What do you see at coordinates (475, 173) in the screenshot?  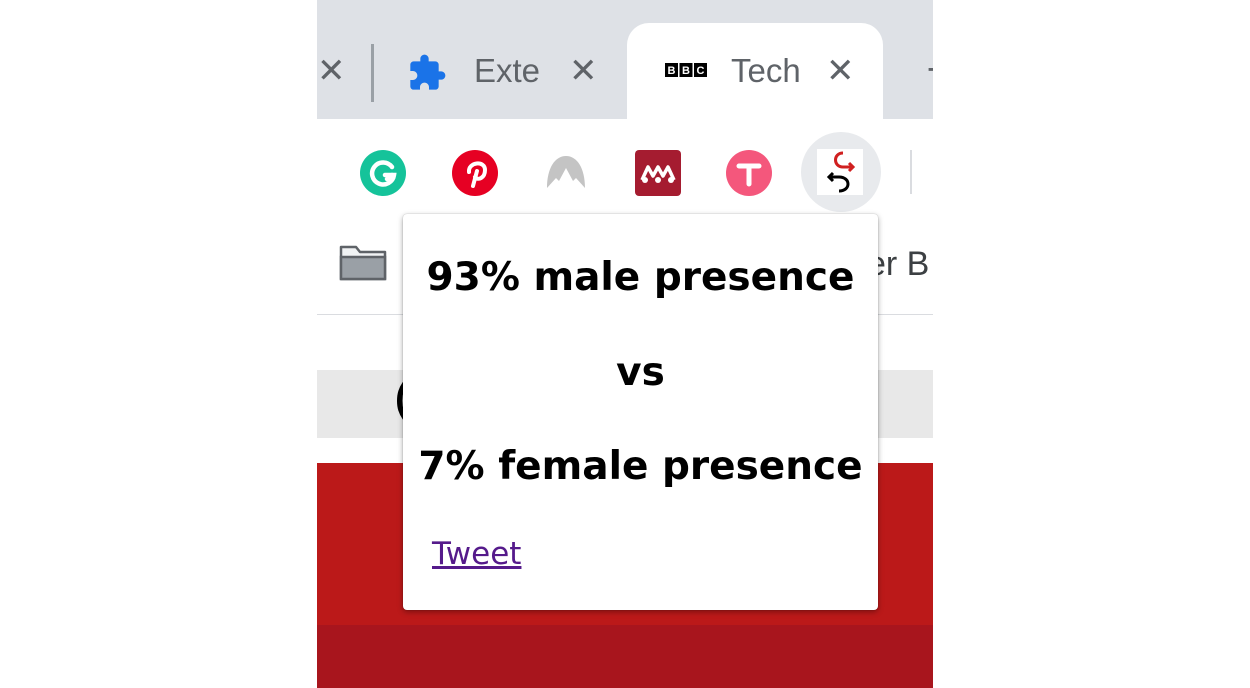 I see `pinterest-icon` at bounding box center [475, 173].